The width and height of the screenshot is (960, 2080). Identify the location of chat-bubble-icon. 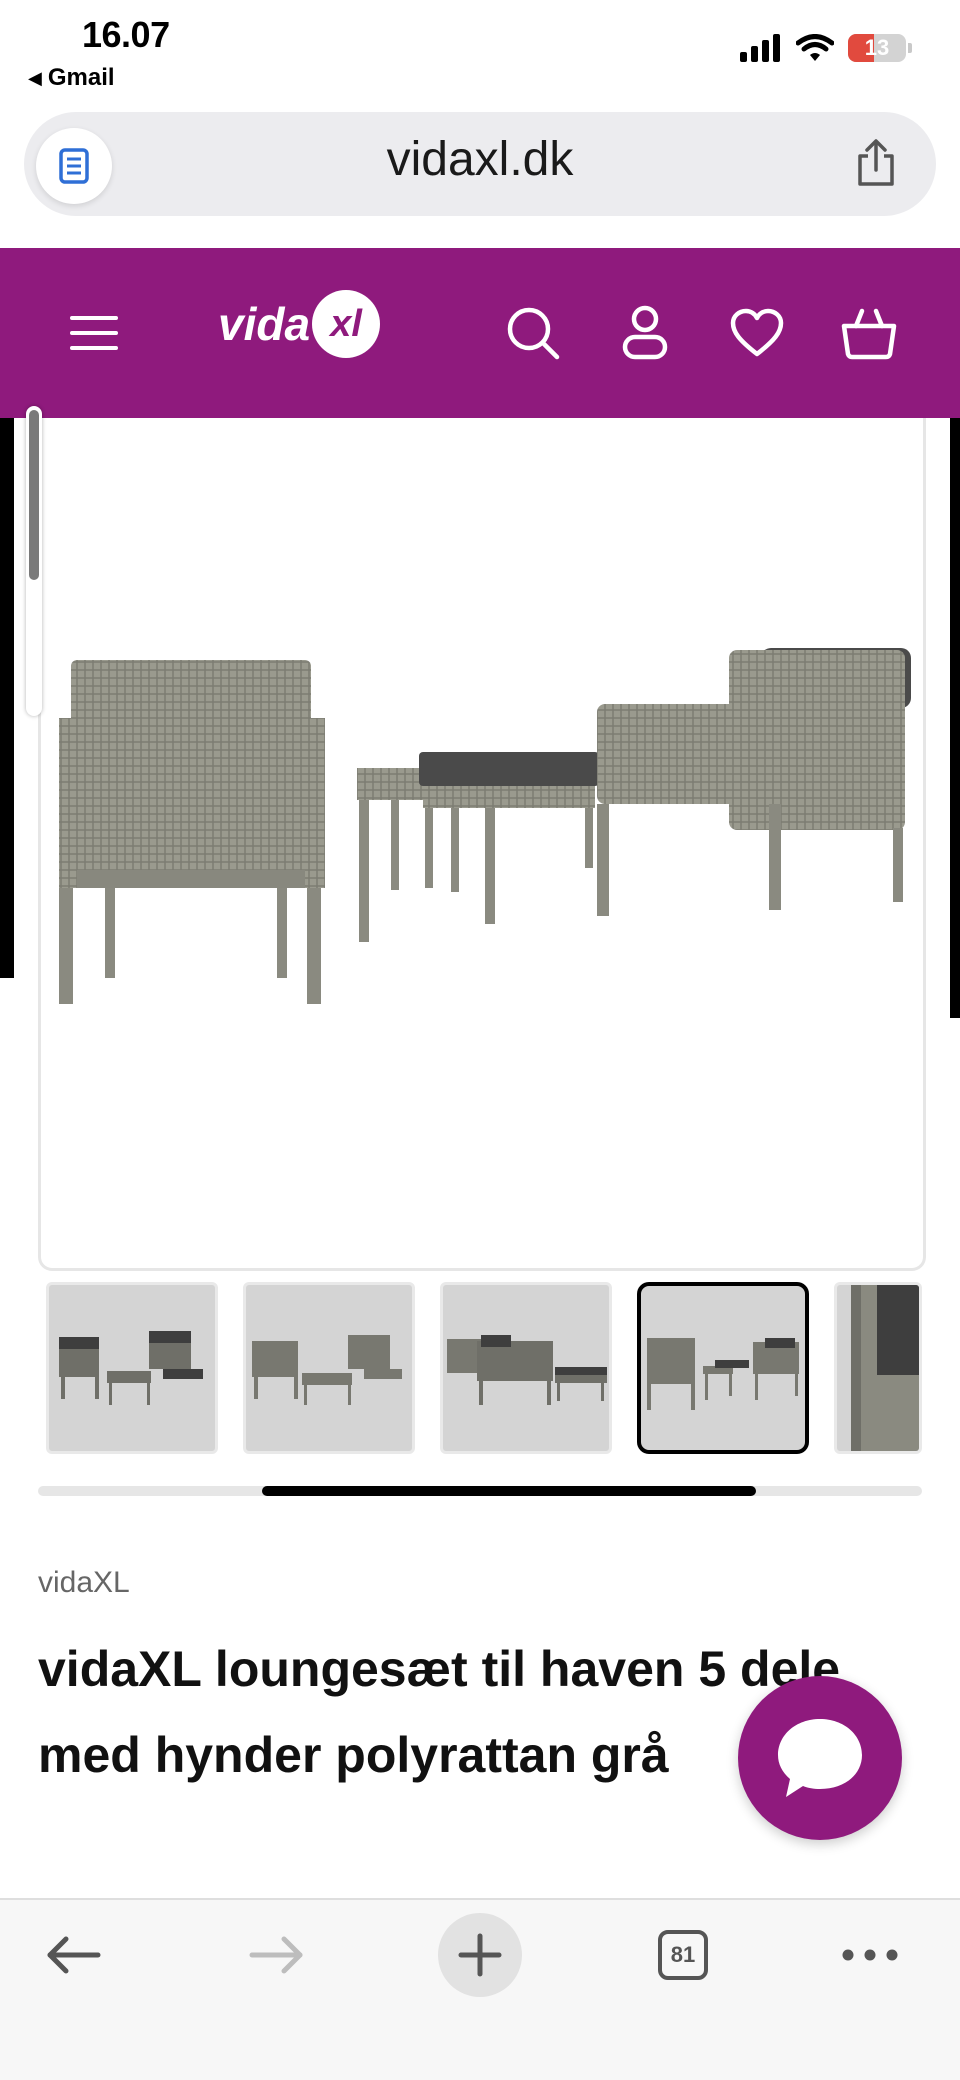
(820, 1758).